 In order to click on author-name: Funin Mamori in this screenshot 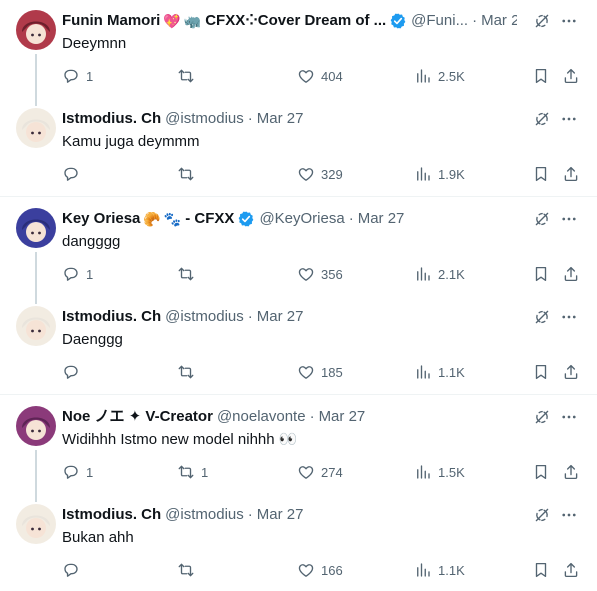, I will do `click(111, 21)`.